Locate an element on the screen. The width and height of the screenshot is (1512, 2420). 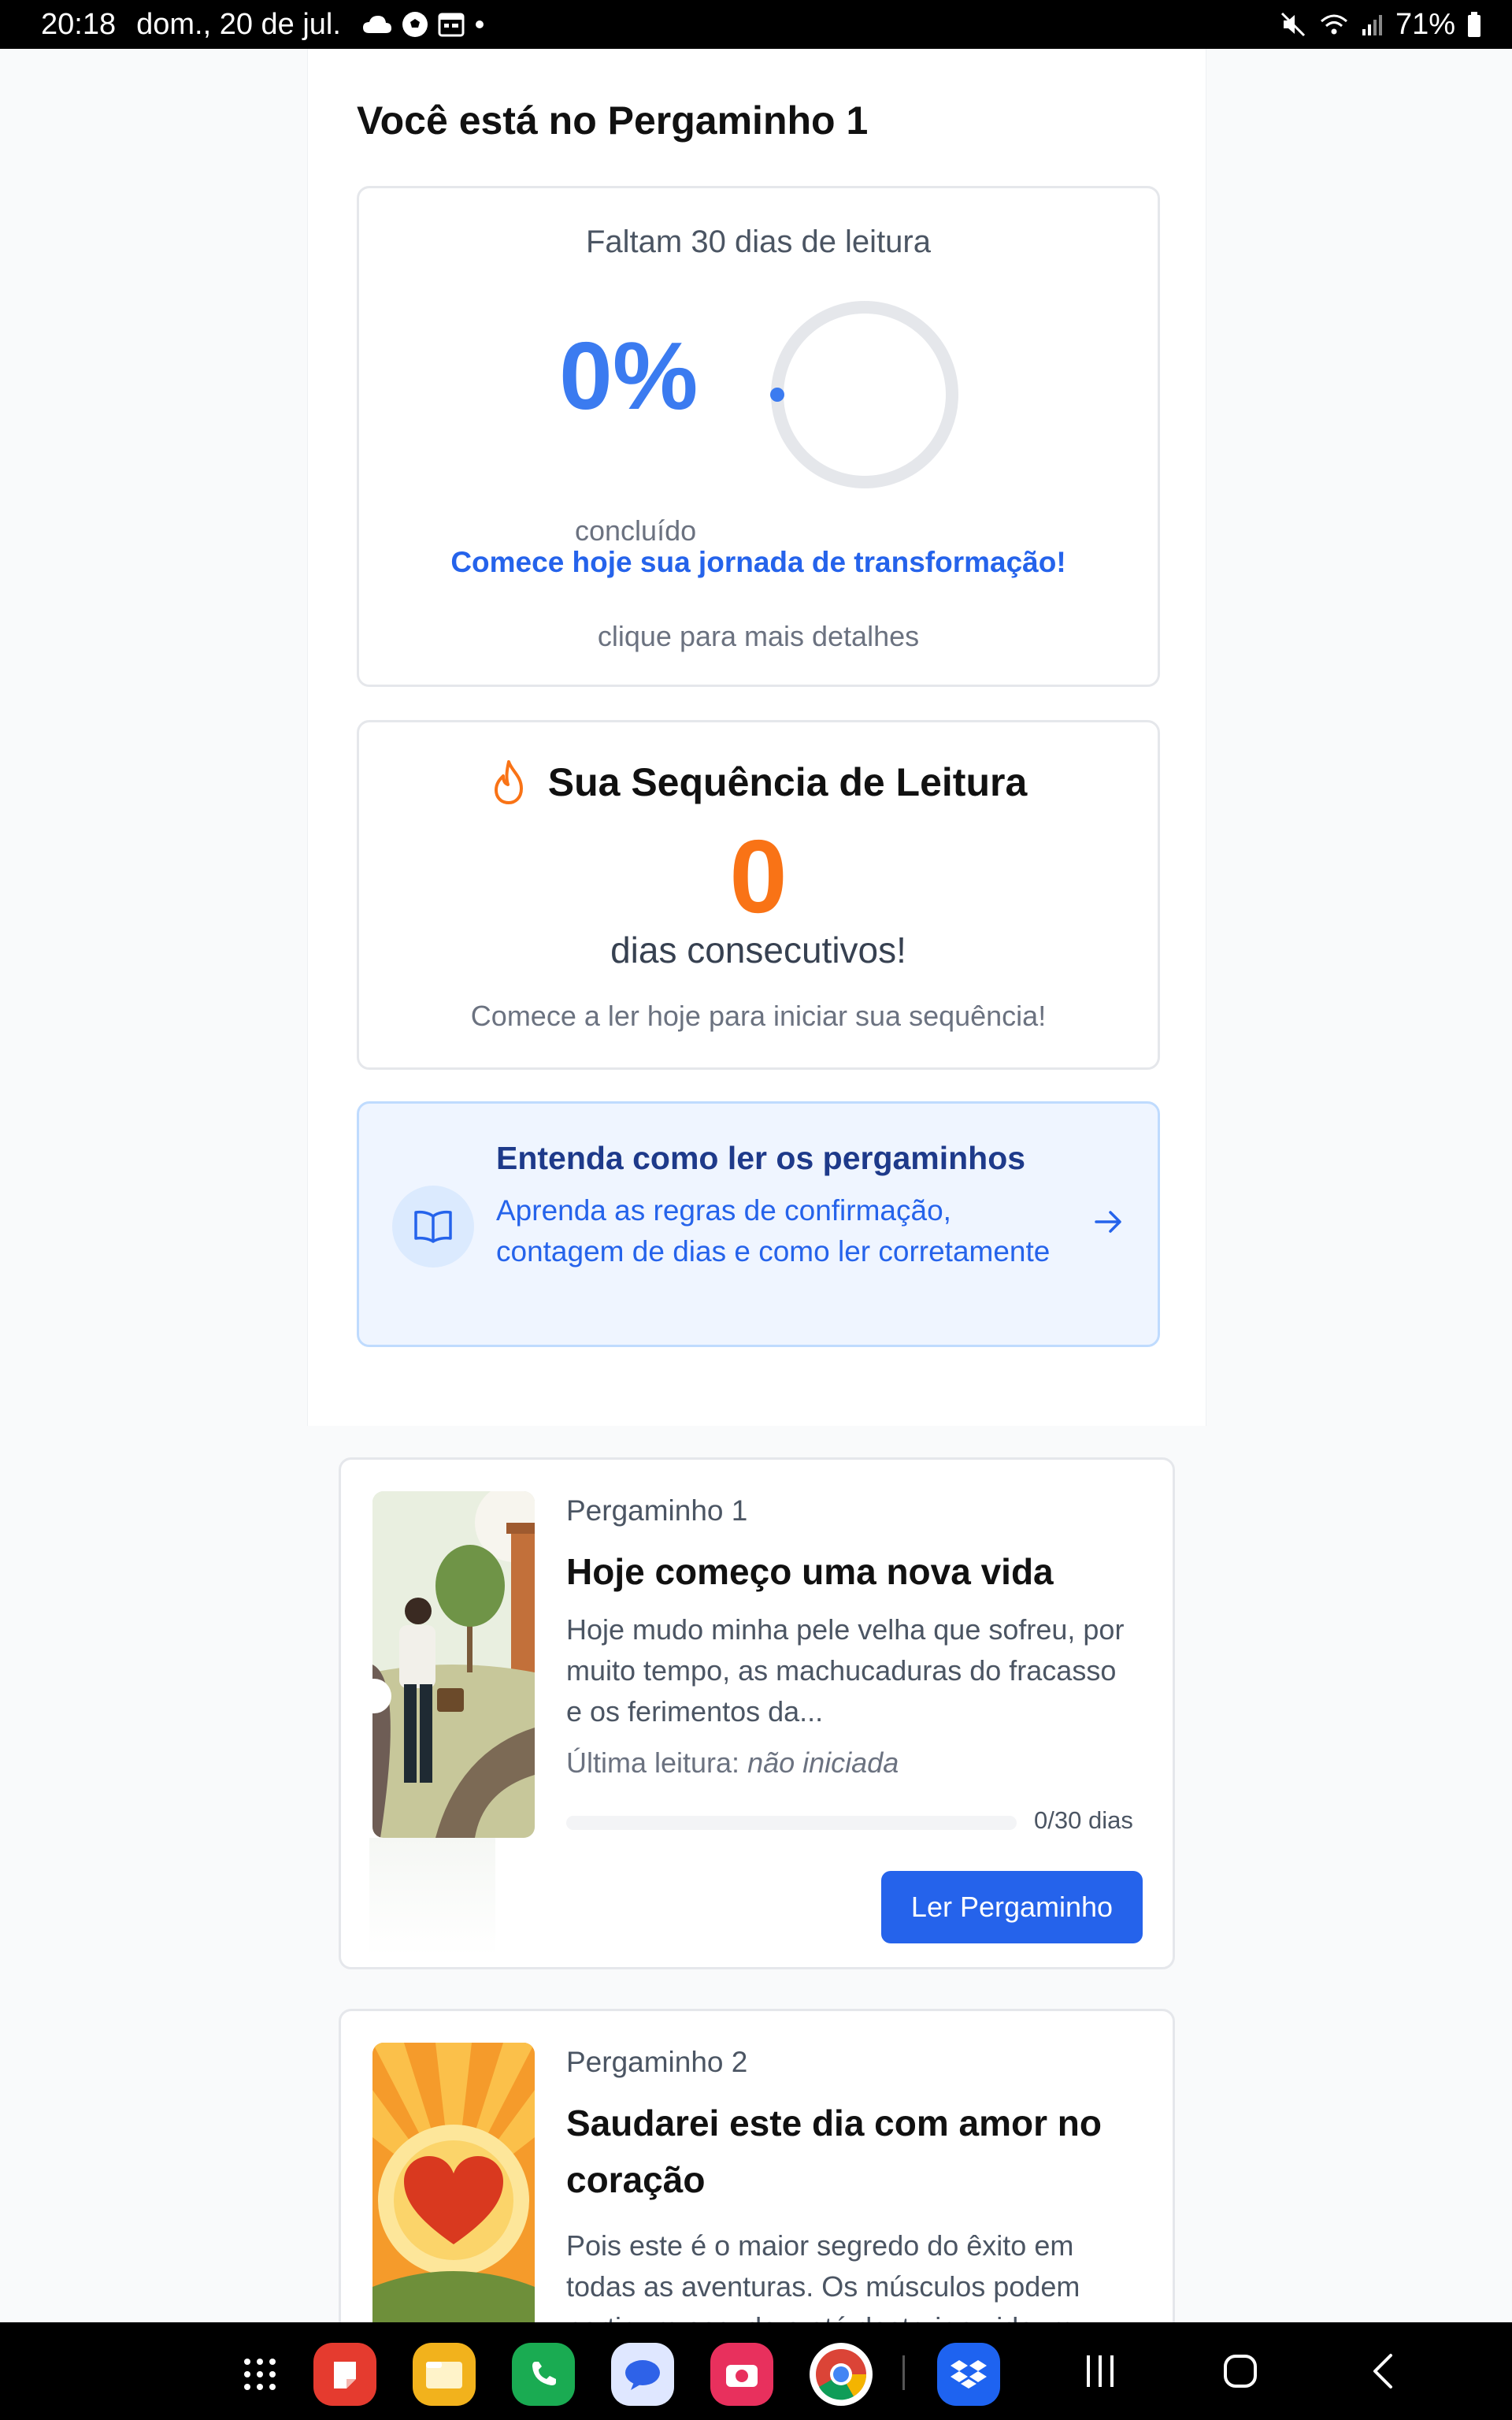
scroll-1-title: Hoje começo uma nova vida is located at coordinates (810, 1571).